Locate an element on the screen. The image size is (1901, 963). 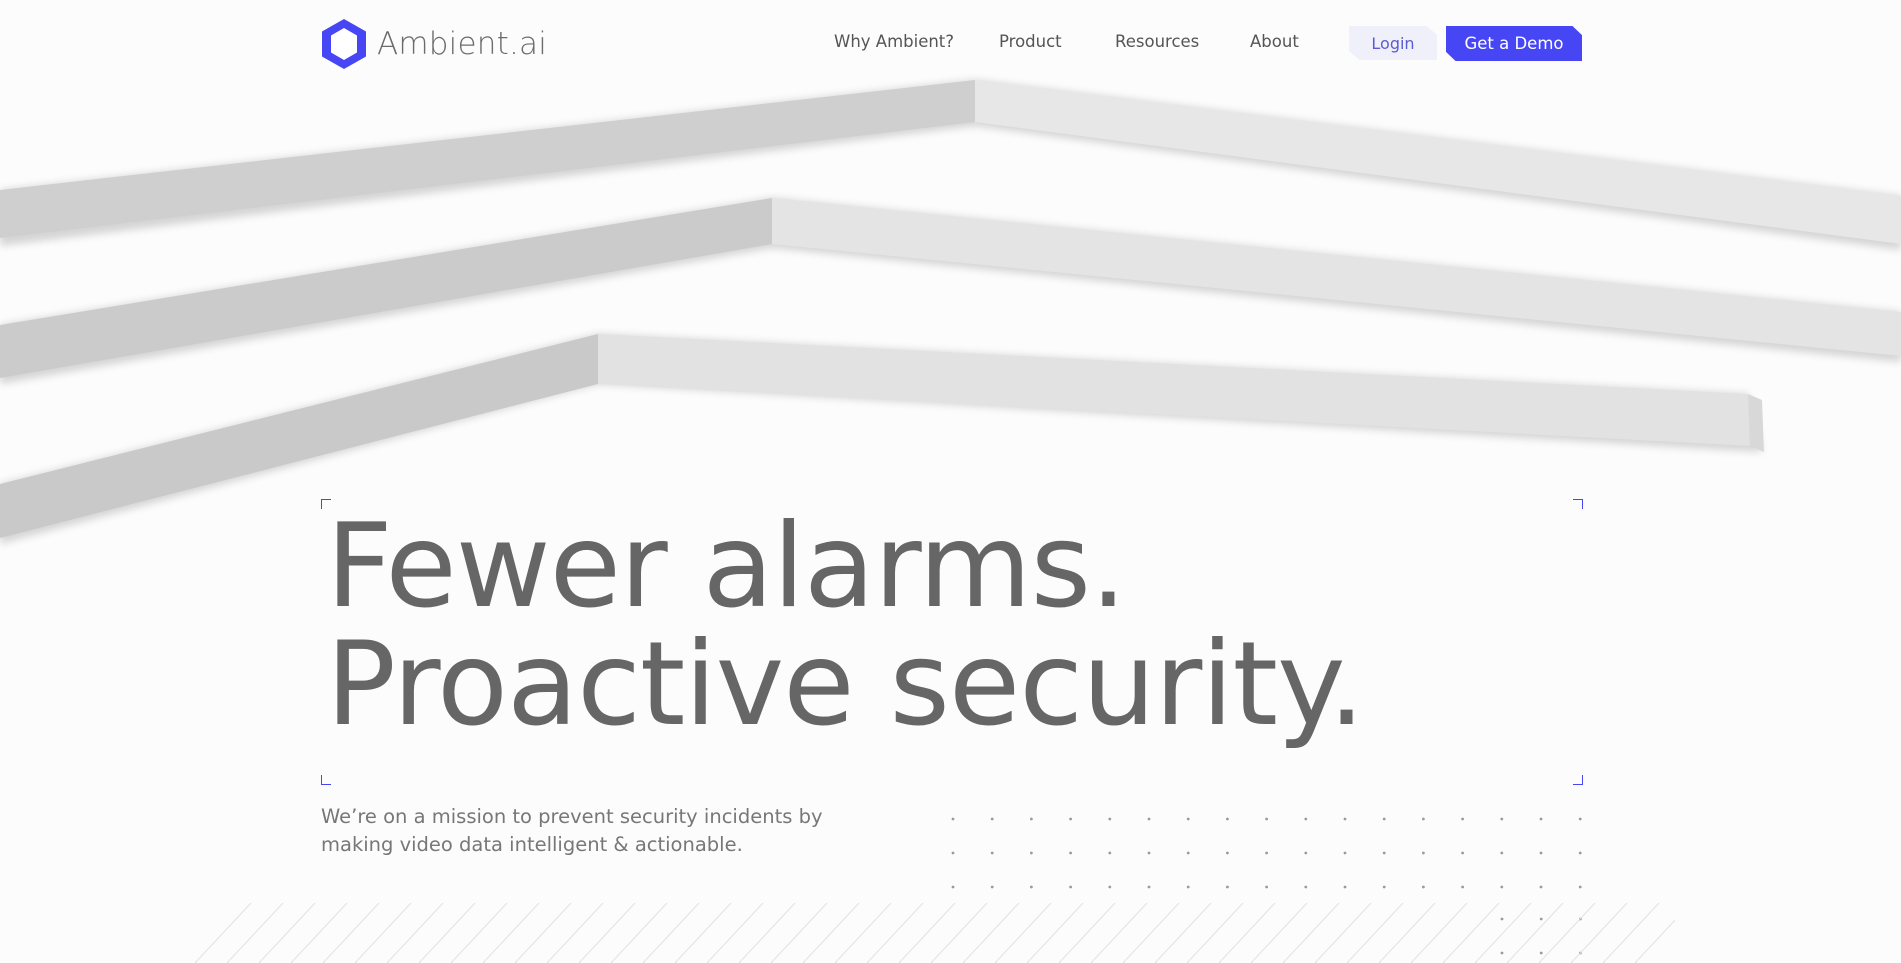
brand-name: Ambient.ai is located at coordinates (462, 44).